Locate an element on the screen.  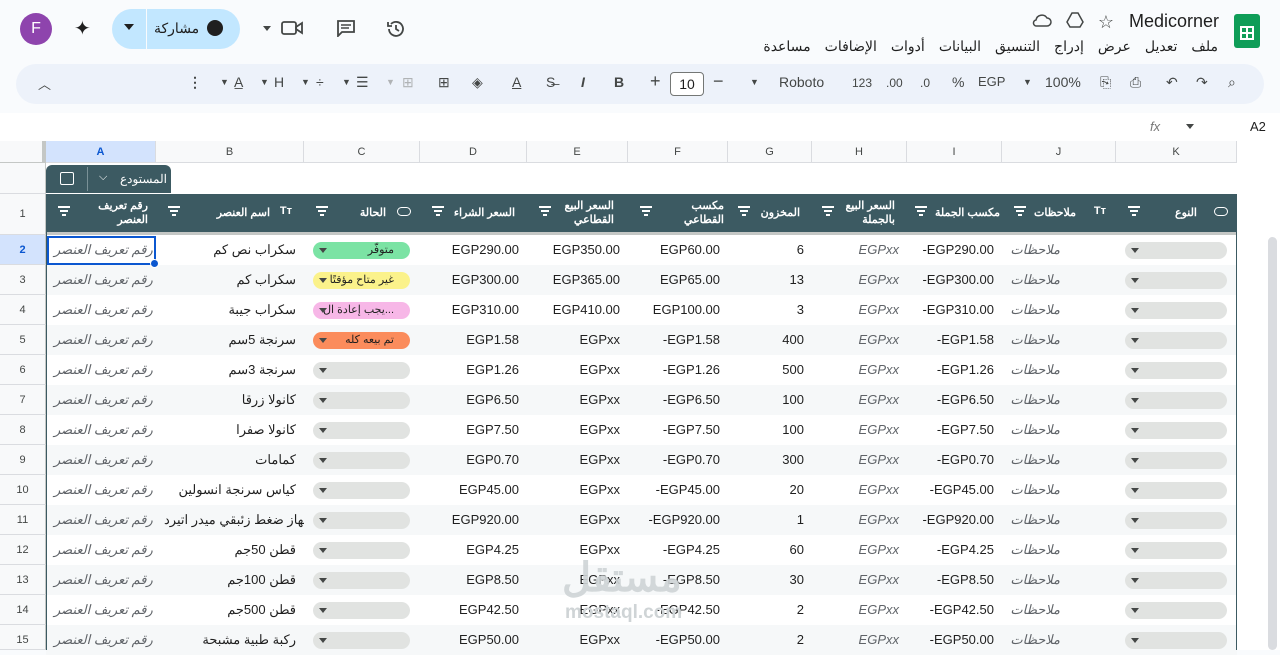
borders-icon: ⊞ is located at coordinates (444, 82).